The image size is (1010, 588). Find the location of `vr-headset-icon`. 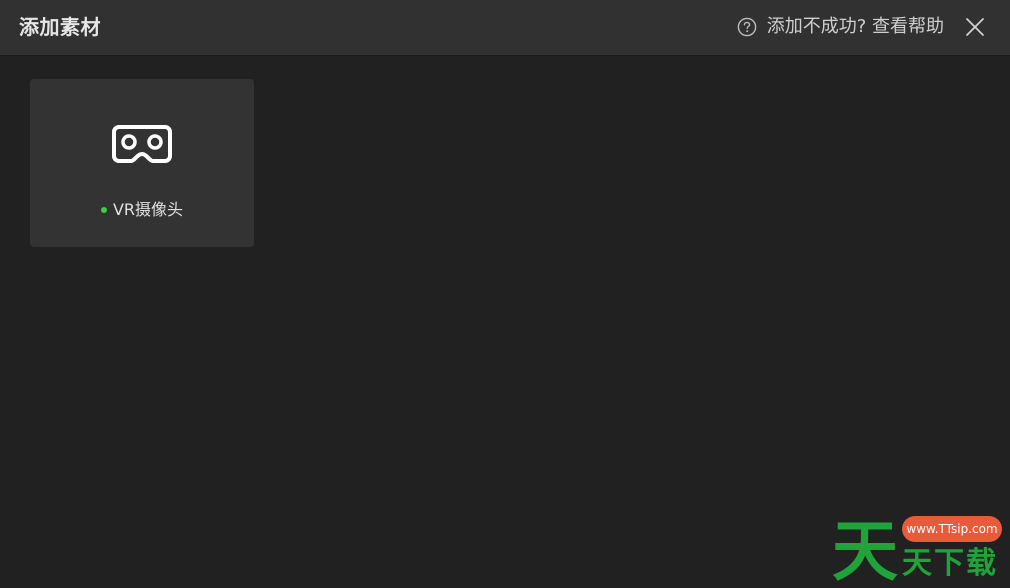

vr-headset-icon is located at coordinates (142, 144).